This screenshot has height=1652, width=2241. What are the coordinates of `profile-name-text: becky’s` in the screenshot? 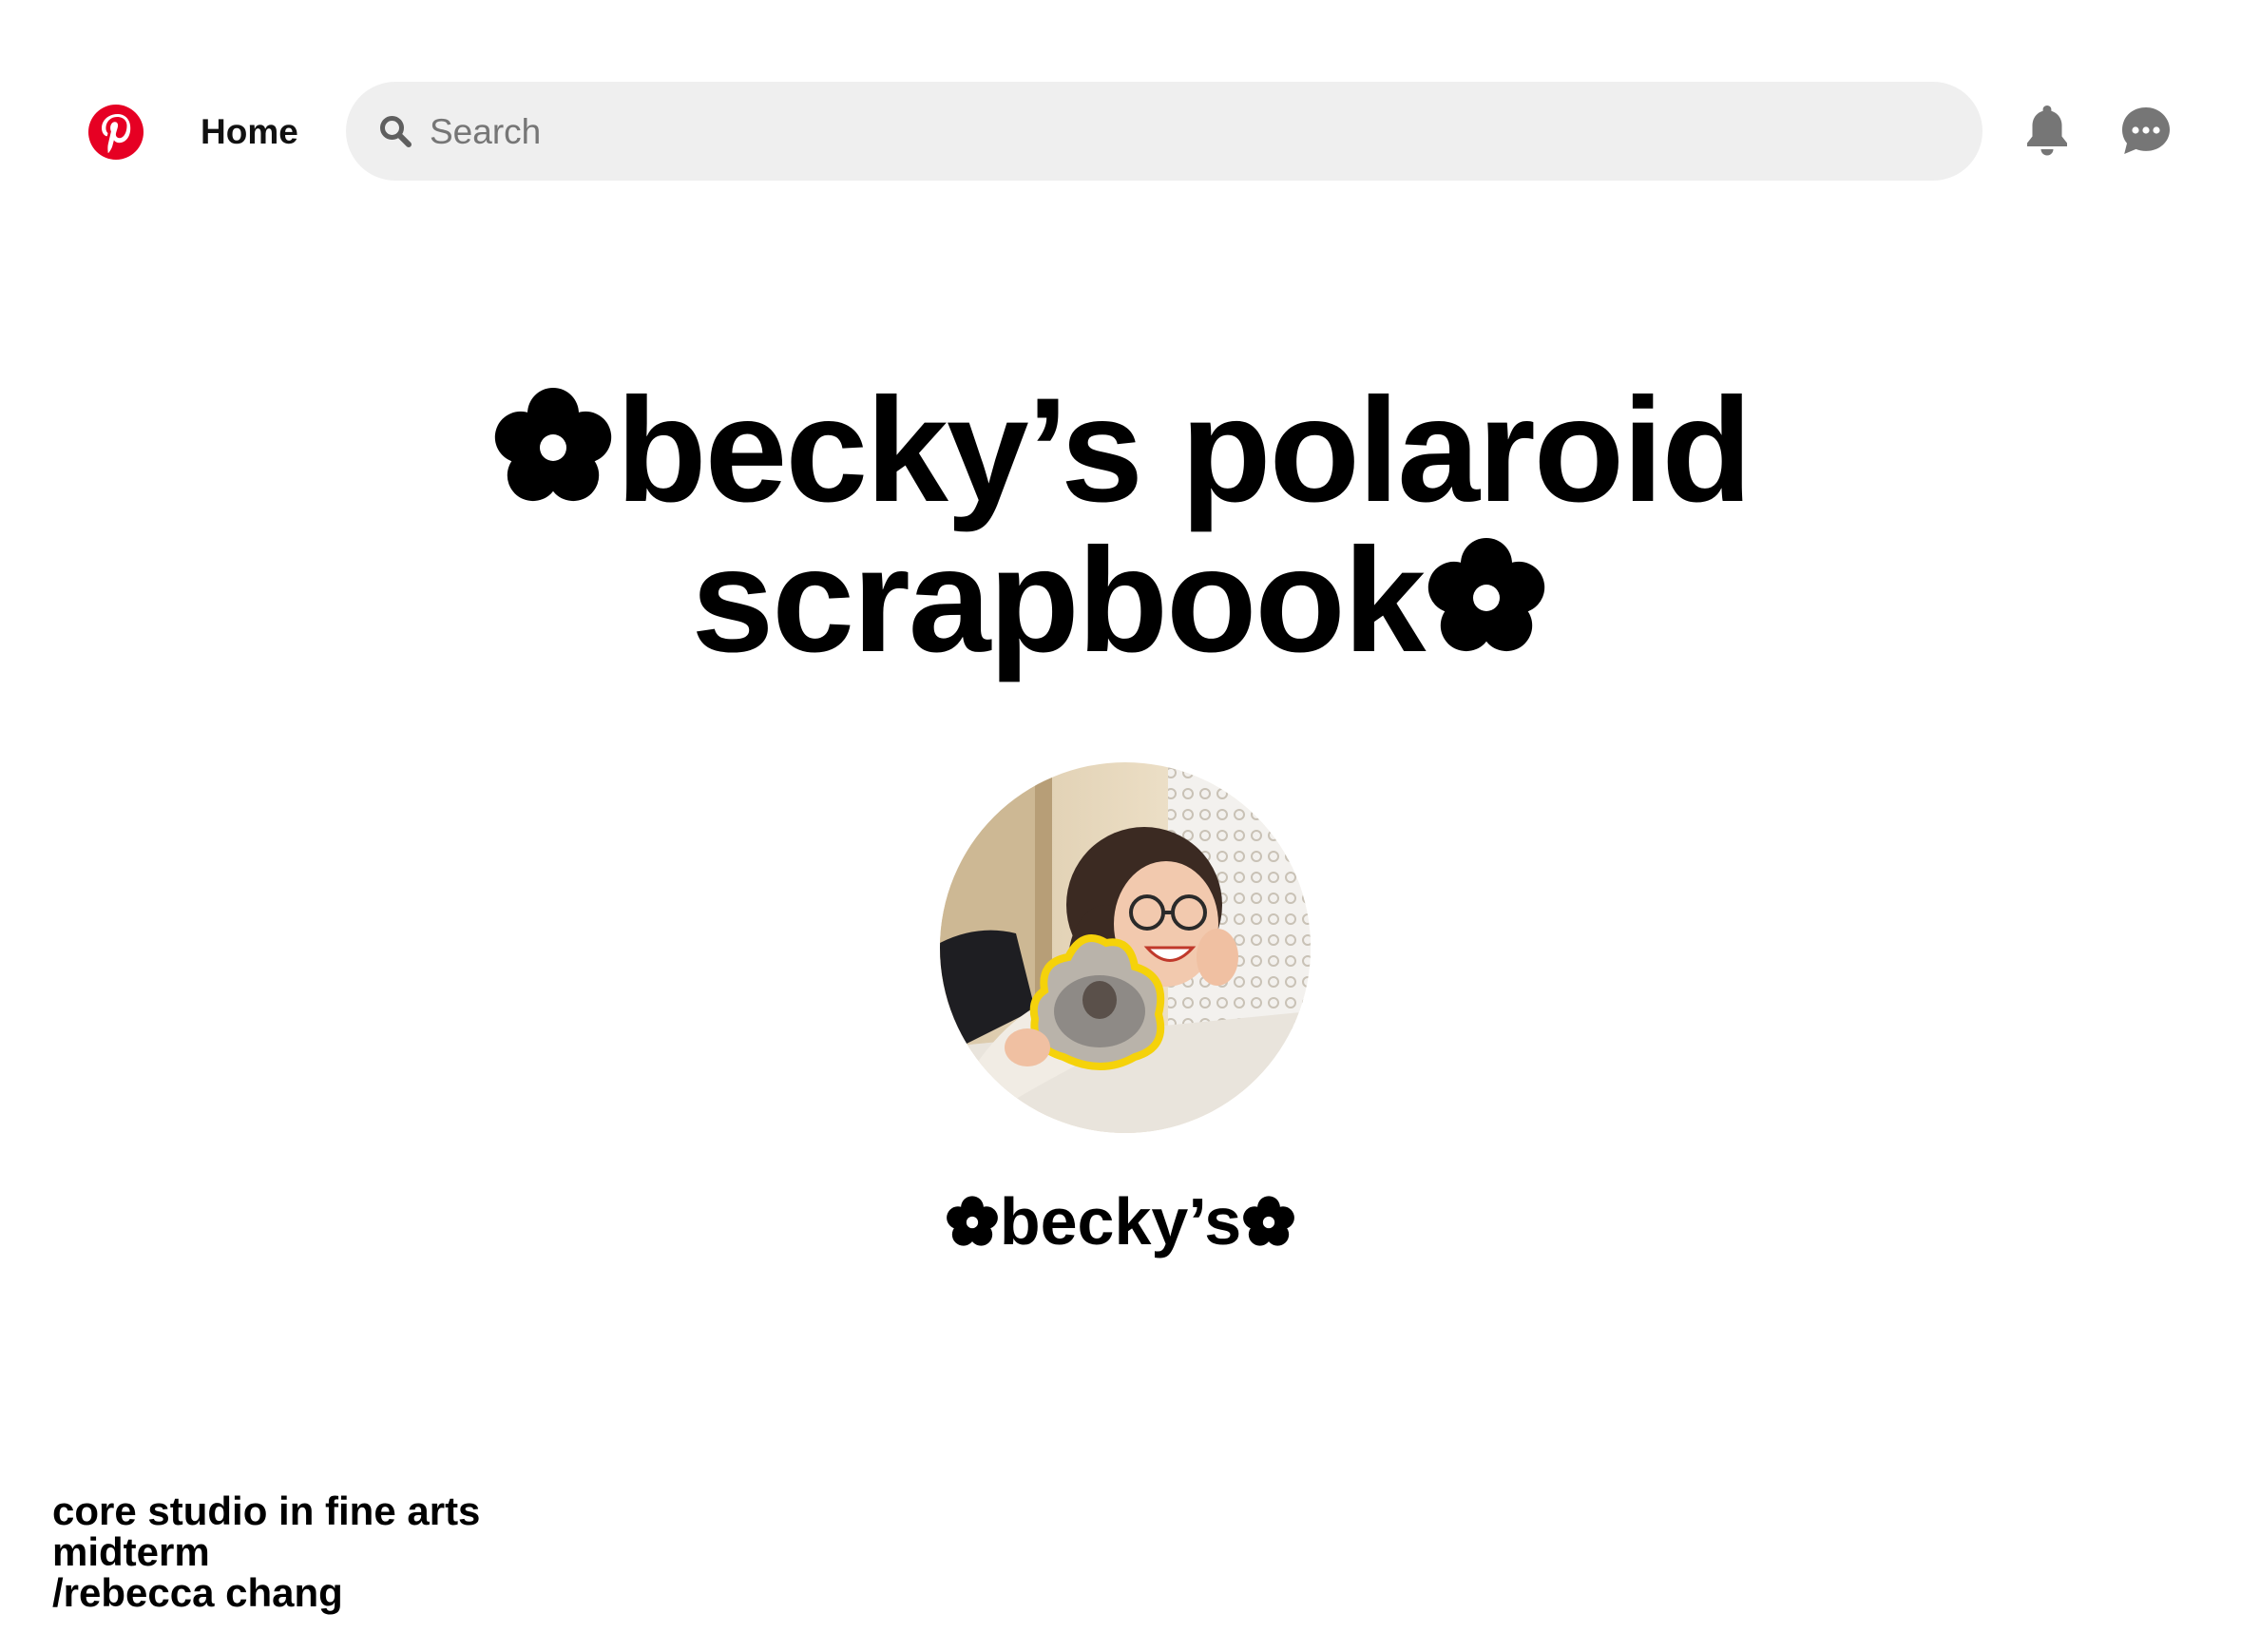 It's located at (1120, 1221).